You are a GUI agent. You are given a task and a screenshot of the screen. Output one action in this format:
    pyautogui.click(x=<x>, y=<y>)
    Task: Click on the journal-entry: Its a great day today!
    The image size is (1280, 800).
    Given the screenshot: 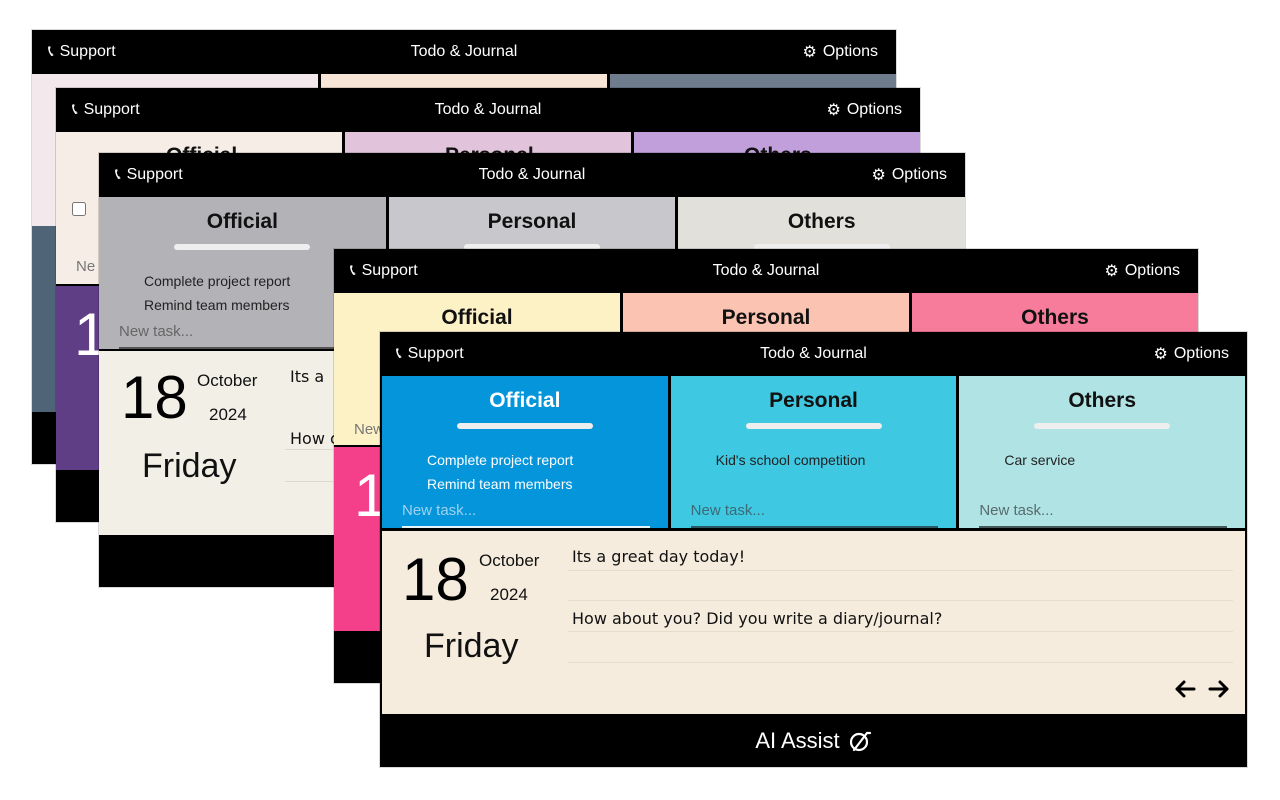 What is the action you would take?
    pyautogui.click(x=658, y=556)
    